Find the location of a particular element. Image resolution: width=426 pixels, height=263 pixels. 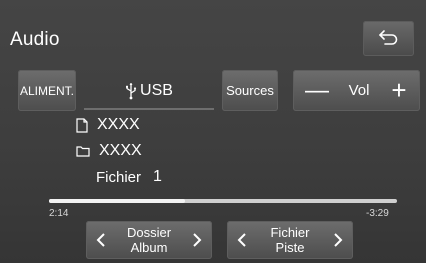

file-track-nav: Fichier Piste is located at coordinates (290, 240).